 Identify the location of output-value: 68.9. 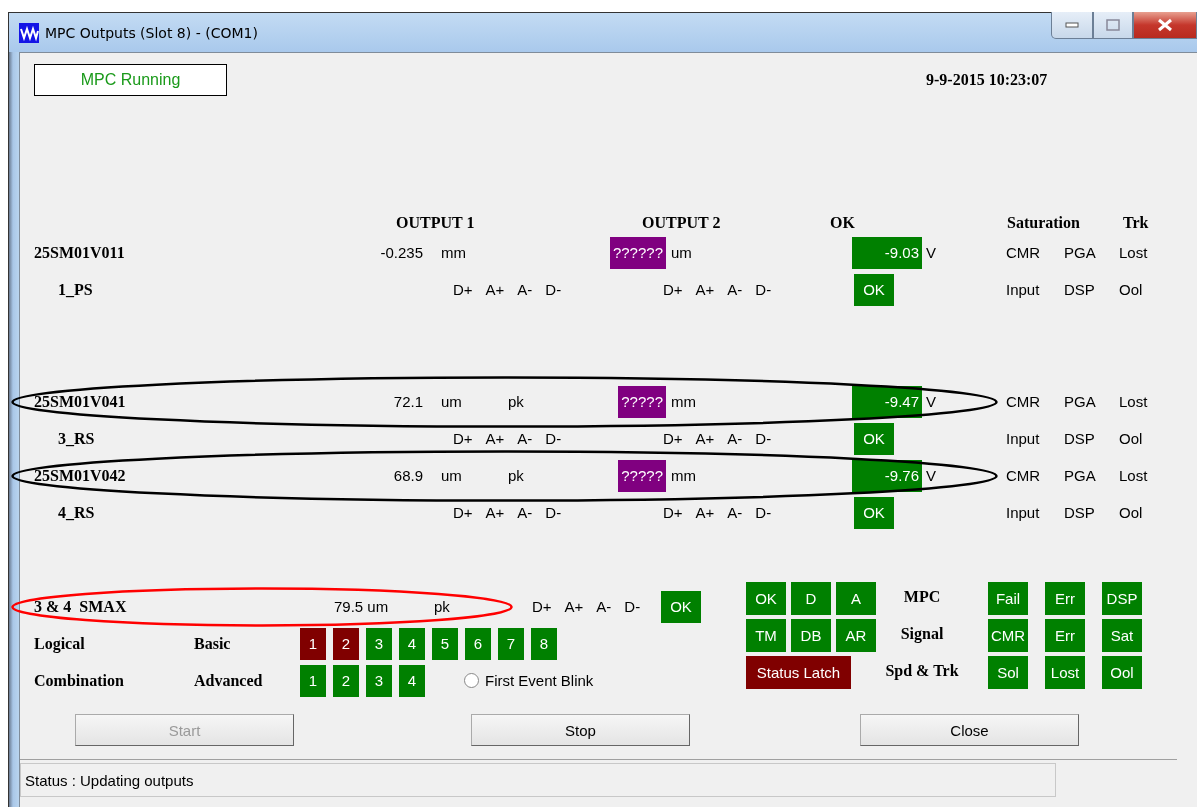
(408, 475).